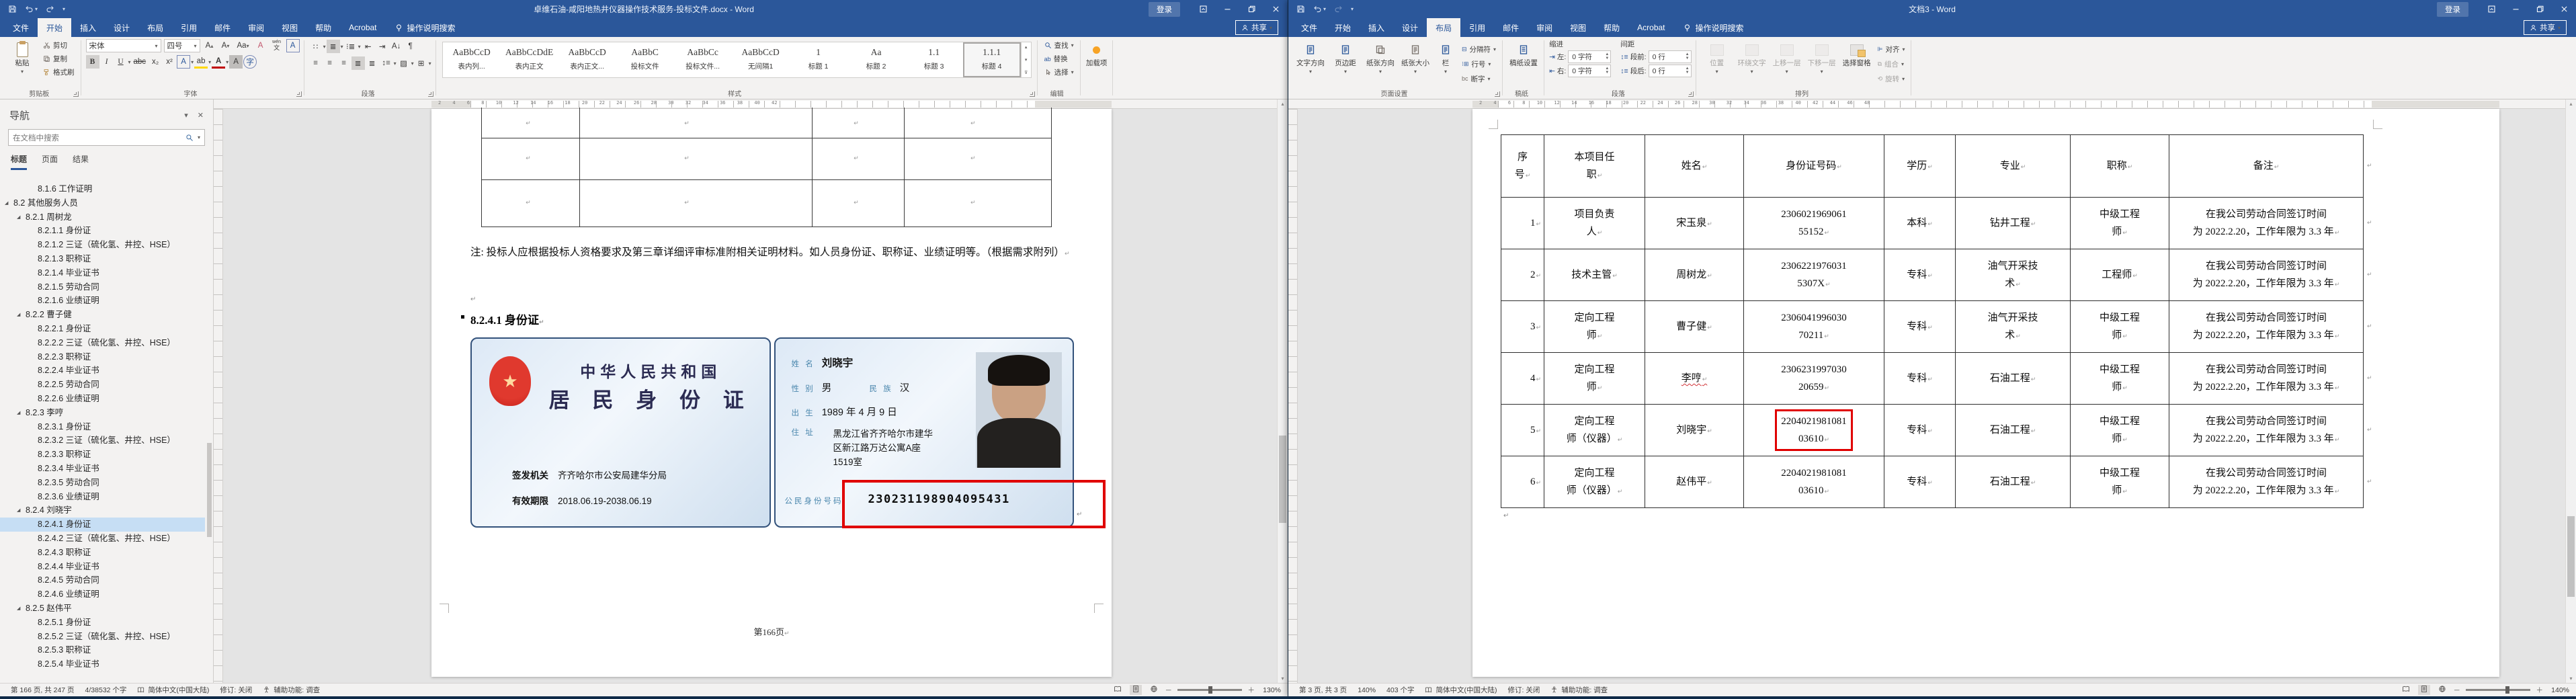 The height and width of the screenshot is (699, 2576). Describe the element at coordinates (102, 623) in the screenshot. I see `heading-item: 8.2.5.1 身份证` at that location.